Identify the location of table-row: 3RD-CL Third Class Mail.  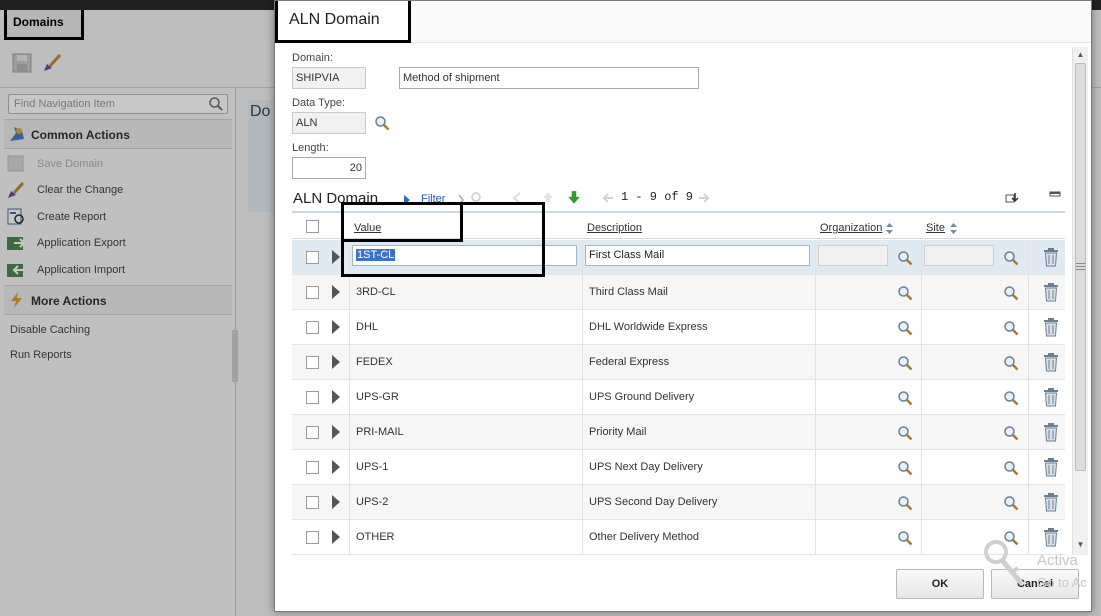
(678, 292).